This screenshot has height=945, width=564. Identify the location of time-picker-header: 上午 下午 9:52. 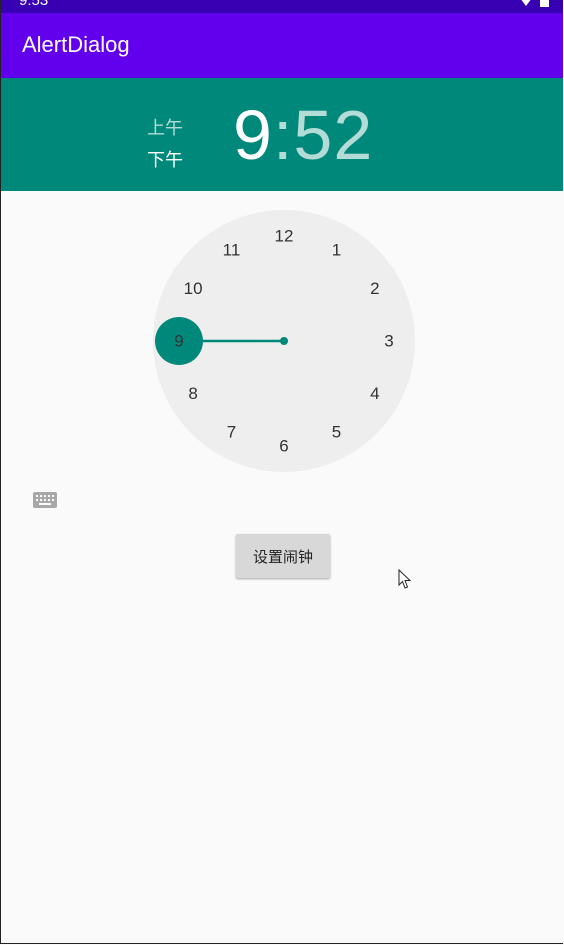
(282, 134).